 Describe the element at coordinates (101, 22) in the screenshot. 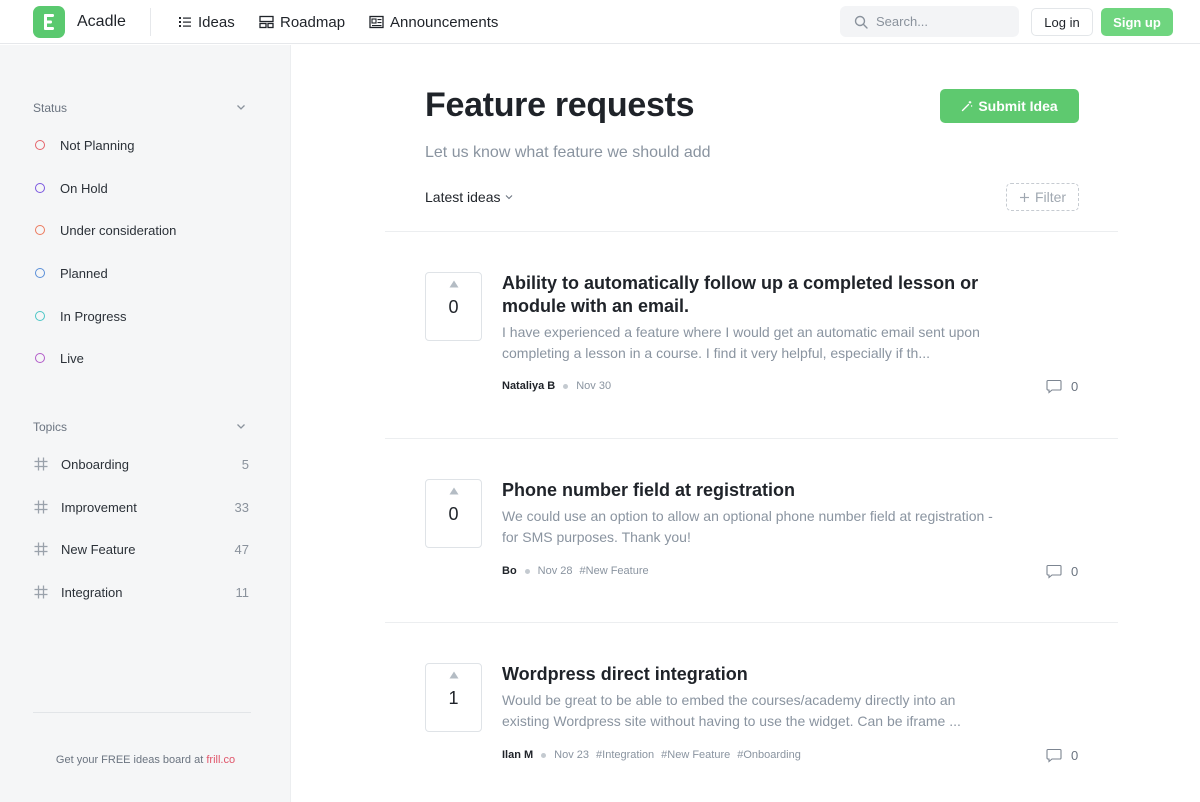

I see `brand-name: Acadle` at that location.